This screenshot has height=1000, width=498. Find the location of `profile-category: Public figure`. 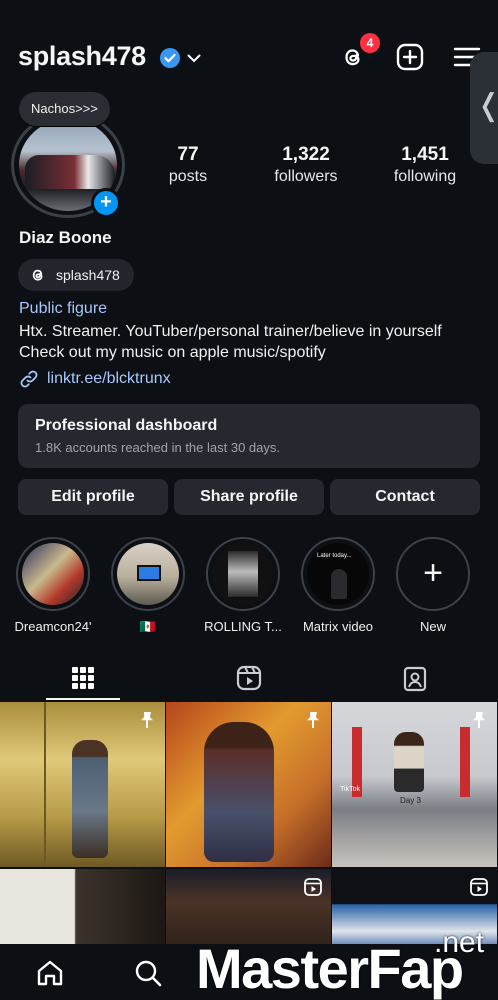

profile-category: Public figure is located at coordinates (63, 308).